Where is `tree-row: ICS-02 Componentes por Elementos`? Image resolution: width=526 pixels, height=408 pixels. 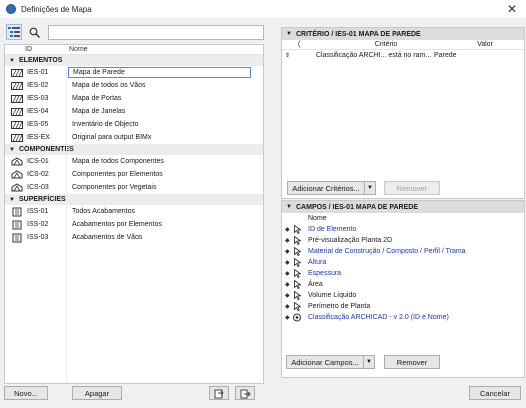 tree-row: ICS-02 Componentes por Elementos is located at coordinates (134, 174).